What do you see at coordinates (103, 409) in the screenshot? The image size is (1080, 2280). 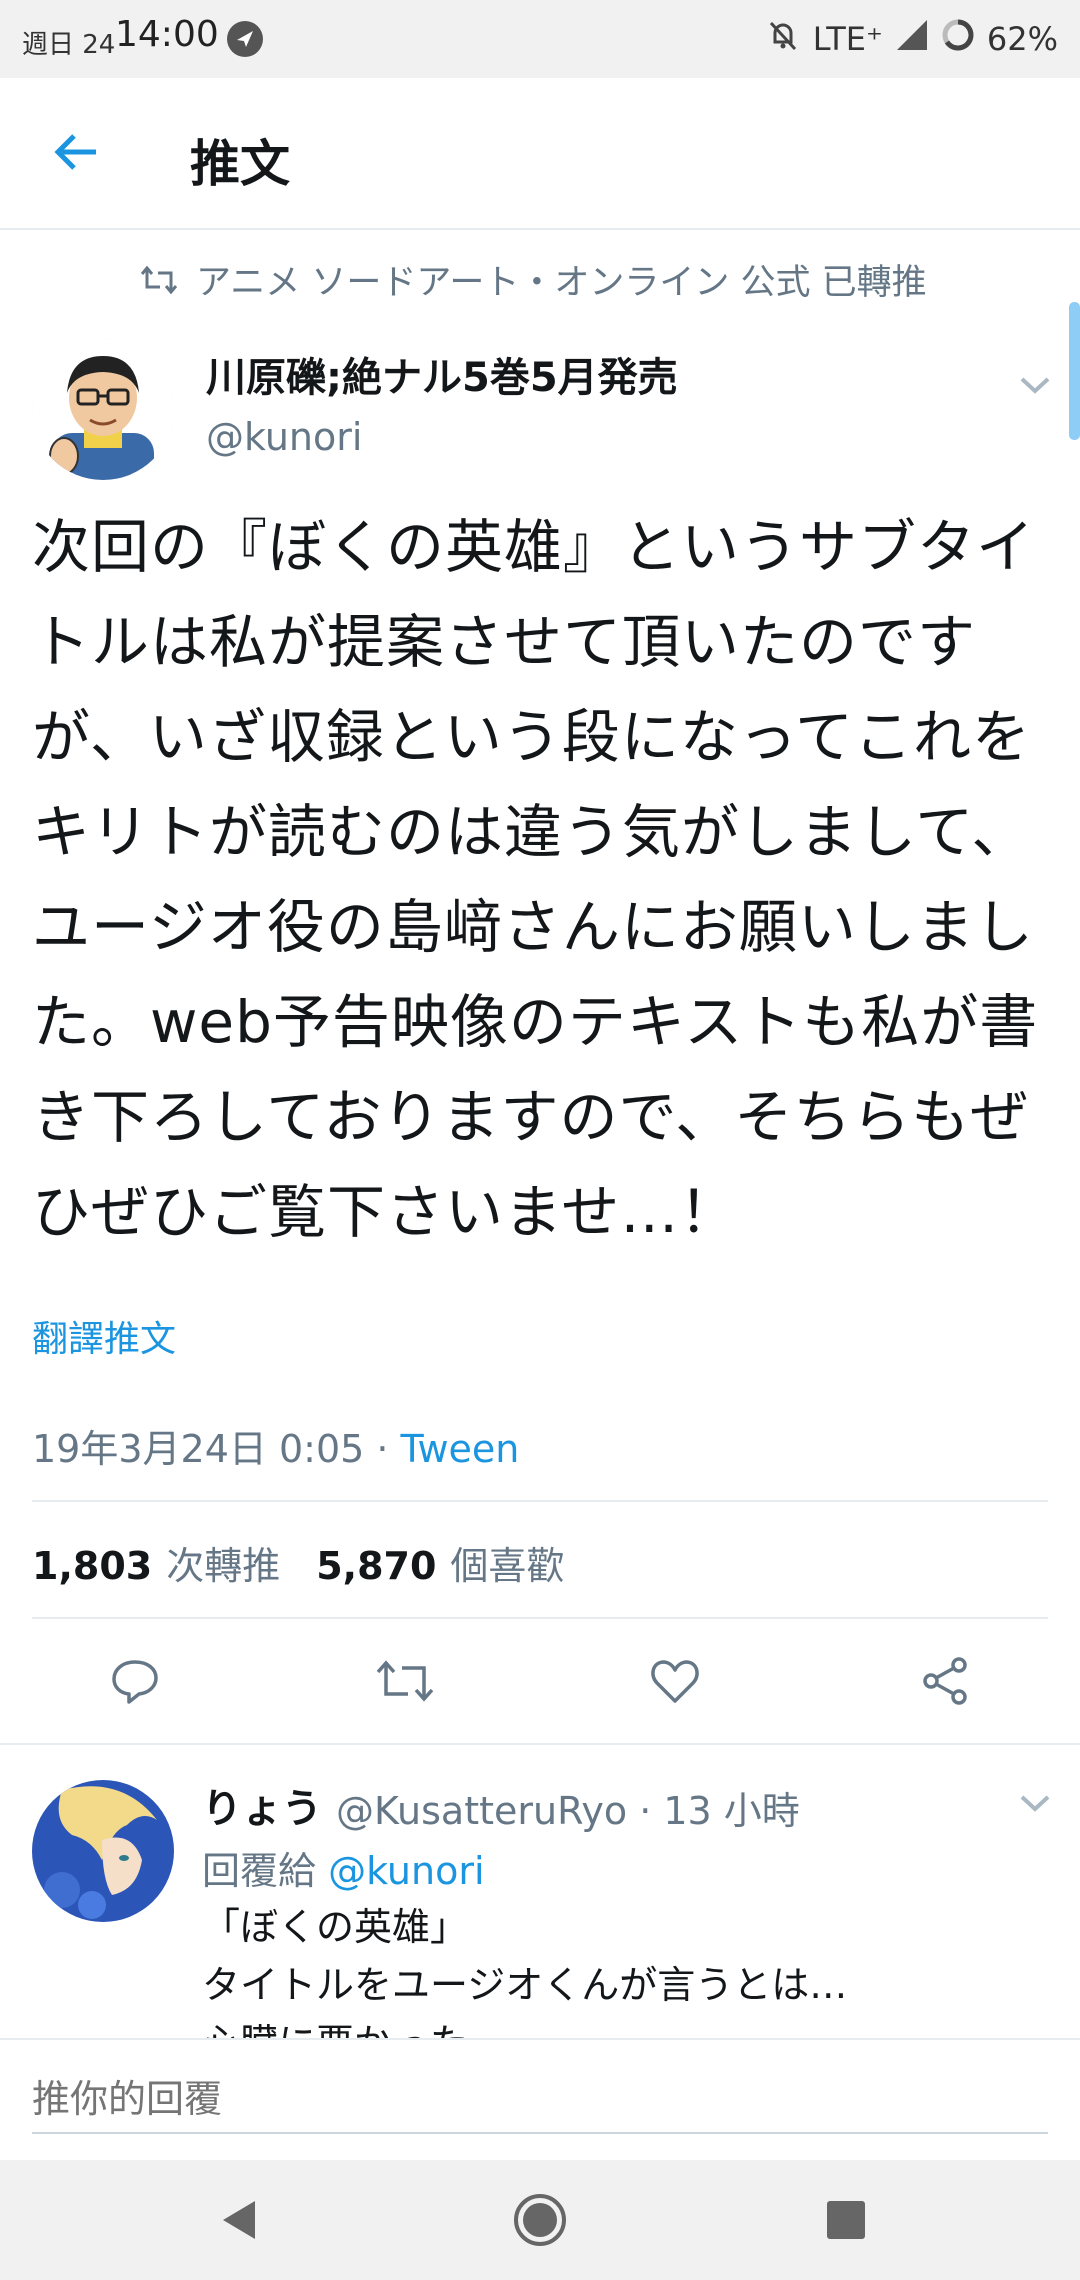 I see `author-avatar` at bounding box center [103, 409].